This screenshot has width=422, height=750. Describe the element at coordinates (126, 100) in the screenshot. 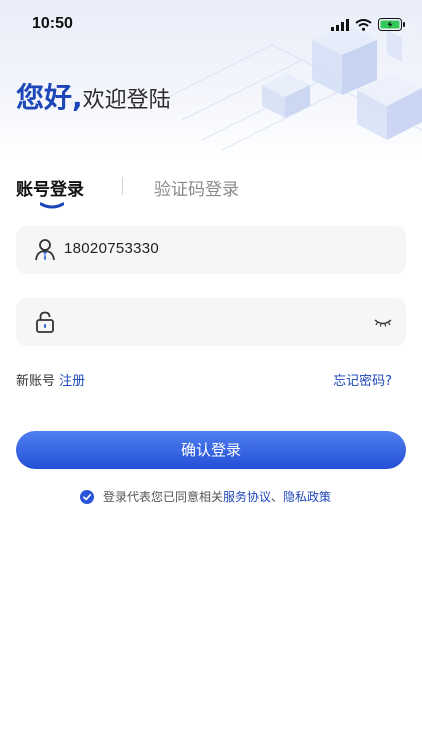

I see `greeting-subtitle: 欢迎登陆` at that location.